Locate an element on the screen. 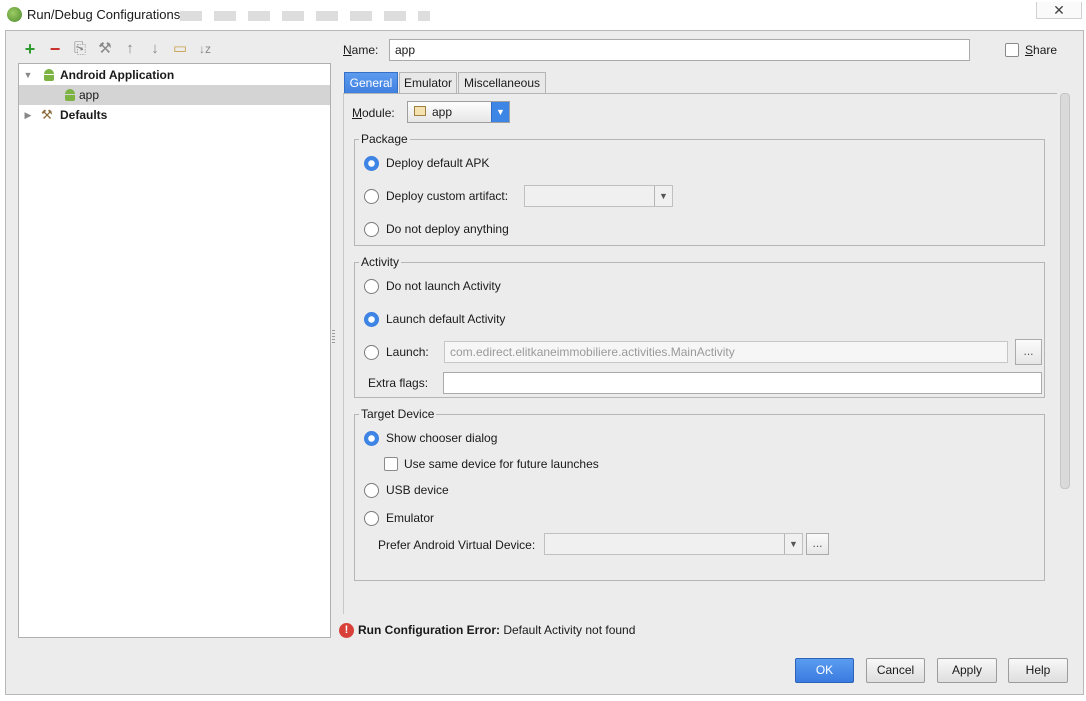 This screenshot has height=701, width=1086. tab-miscellaneous: Miscellaneous is located at coordinates (502, 83).